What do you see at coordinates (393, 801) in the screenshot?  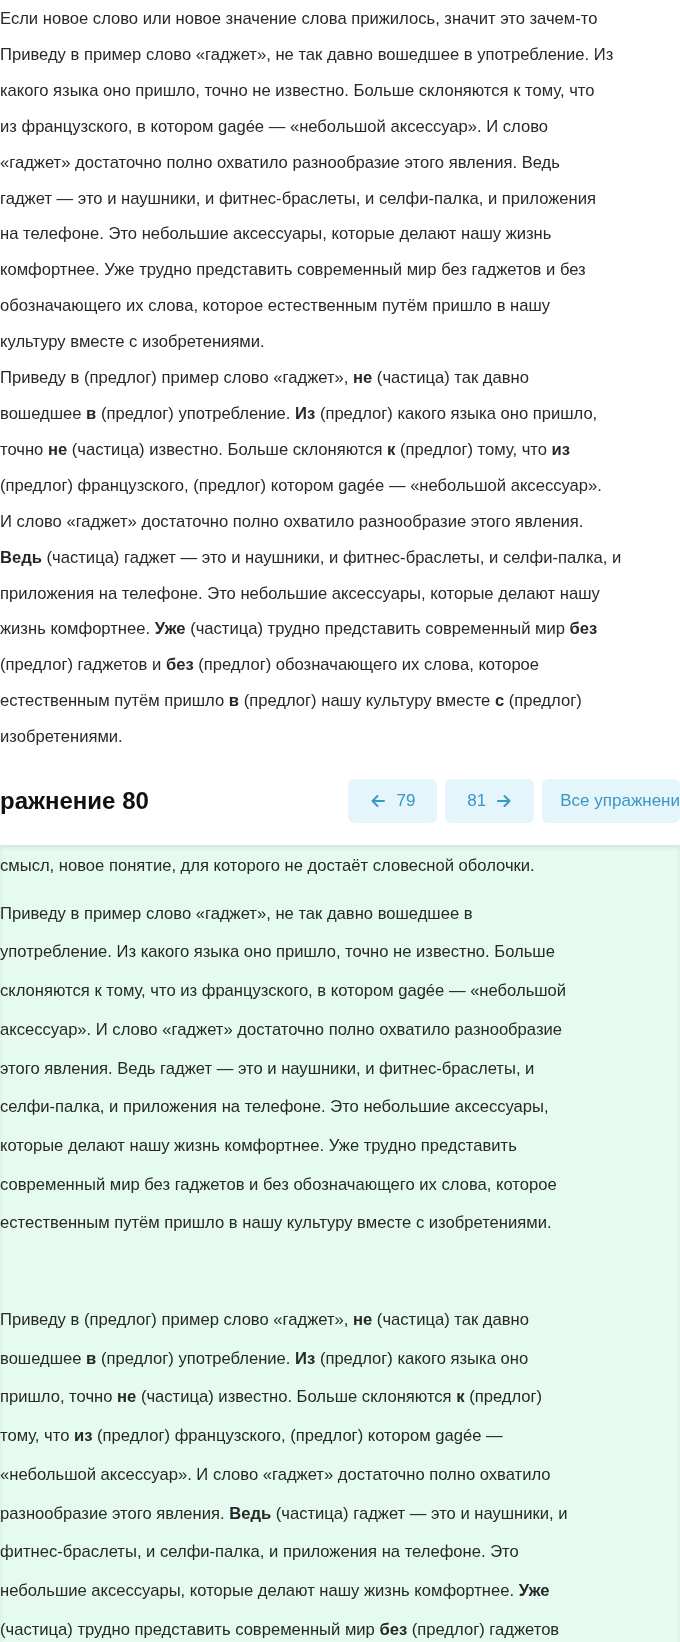 I see `previous-exercise-button: 79` at bounding box center [393, 801].